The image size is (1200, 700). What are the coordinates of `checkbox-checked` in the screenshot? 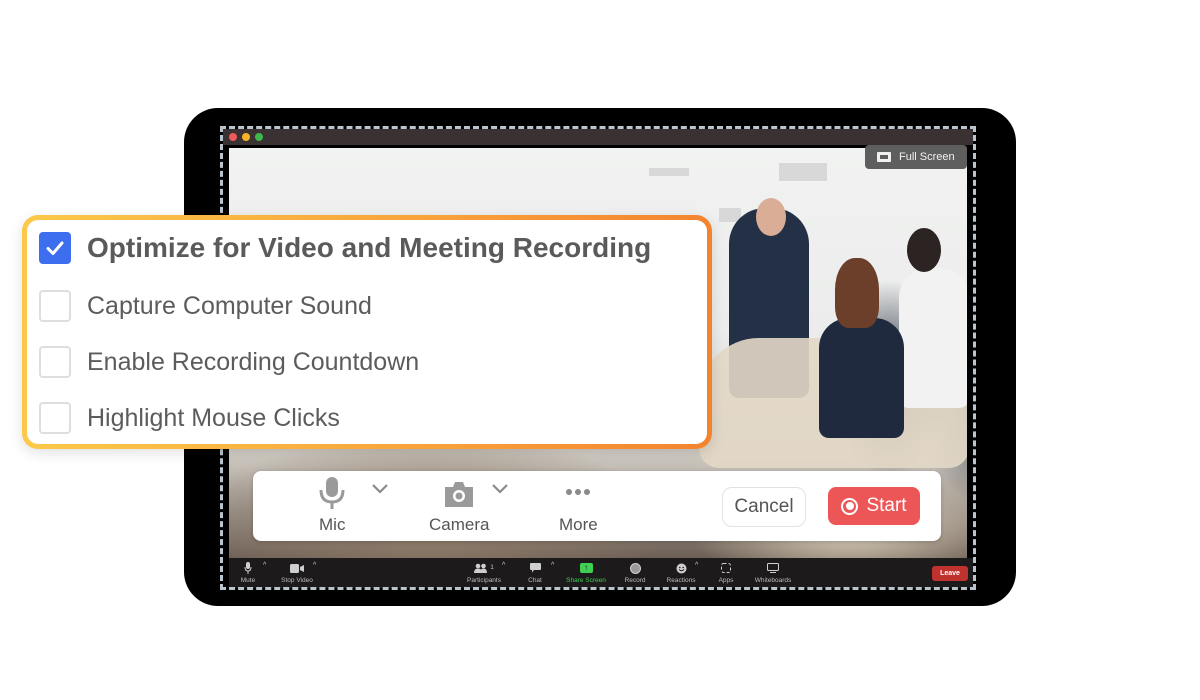 It's located at (55, 248).